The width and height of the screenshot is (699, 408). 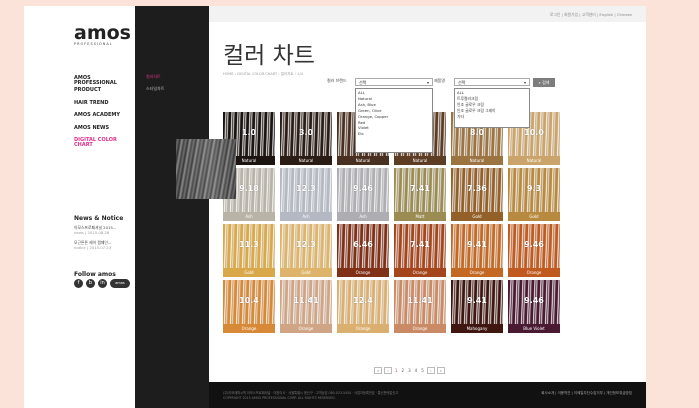 What do you see at coordinates (78, 283) in the screenshot?
I see `facebook-icon: f` at bounding box center [78, 283].